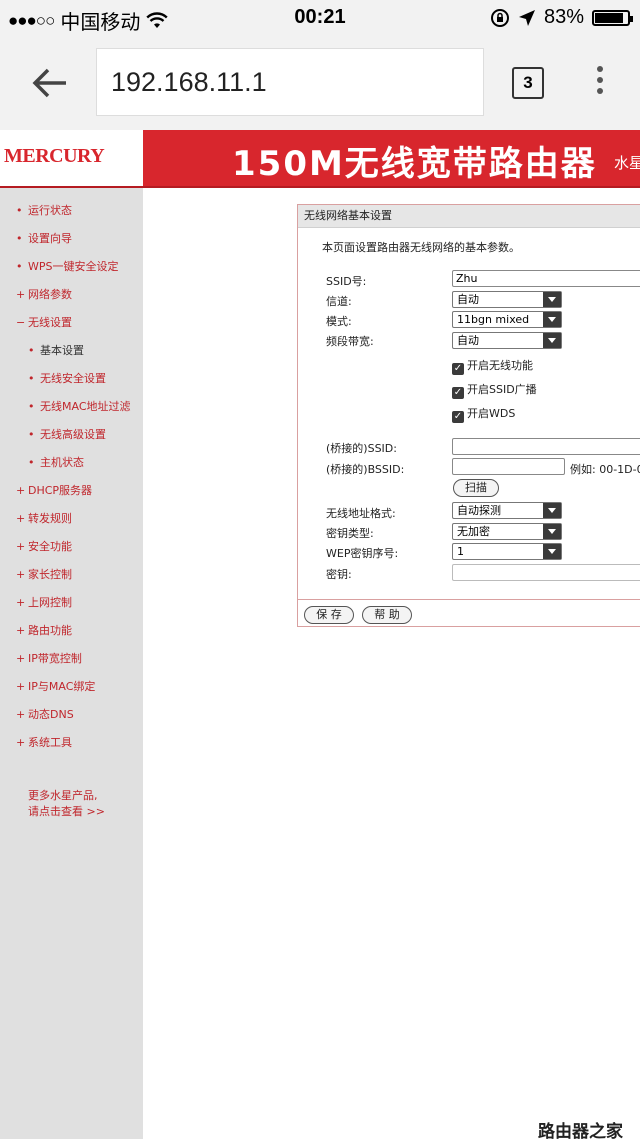 The height and width of the screenshot is (1142, 640). Describe the element at coordinates (507, 551) in the screenshot. I see `wep-index-select: 1` at that location.